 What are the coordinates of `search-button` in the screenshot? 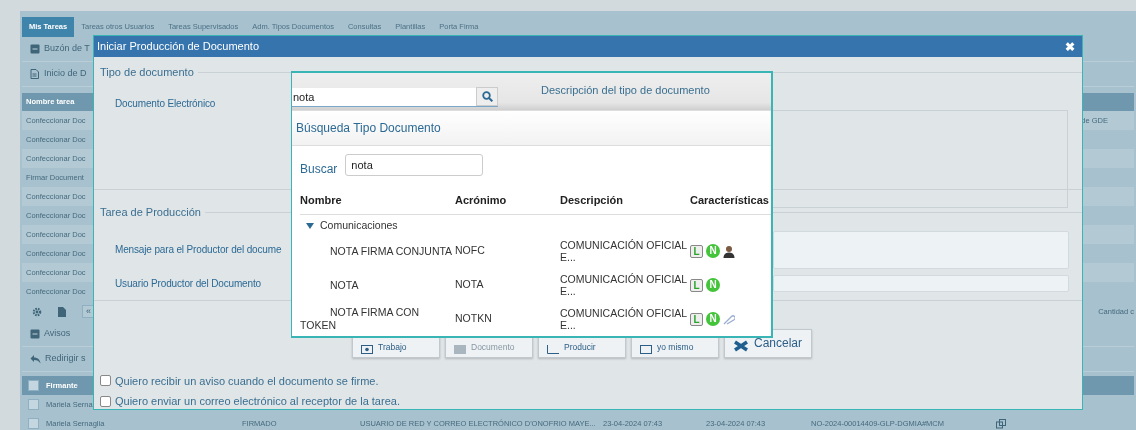 It's located at (487, 97).